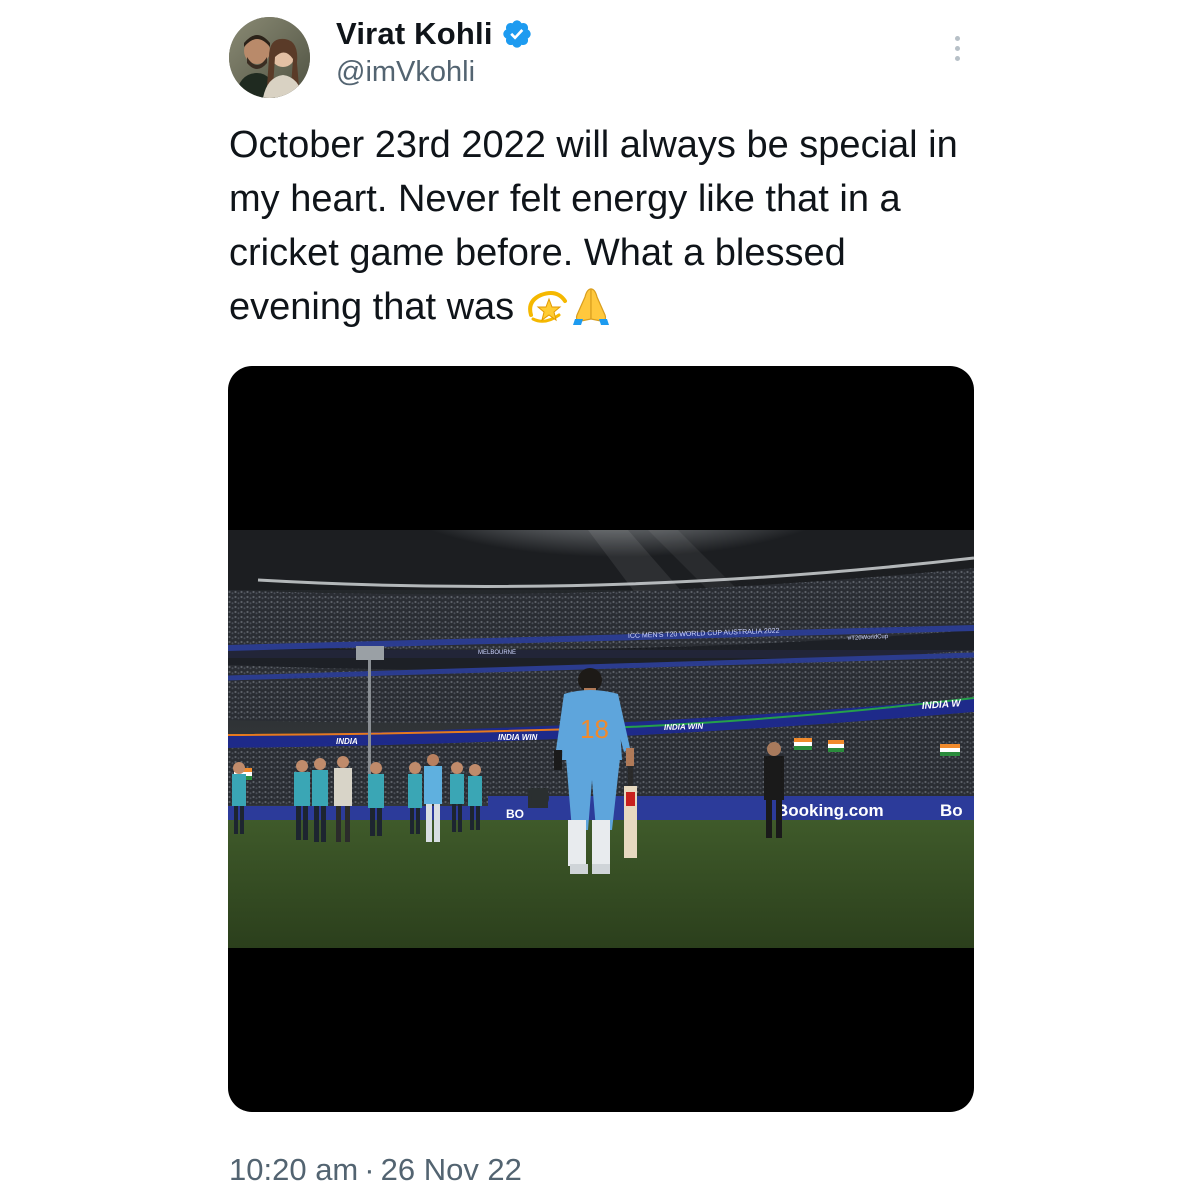 The image size is (1200, 1200). I want to click on verified-badge-icon, so click(517, 34).